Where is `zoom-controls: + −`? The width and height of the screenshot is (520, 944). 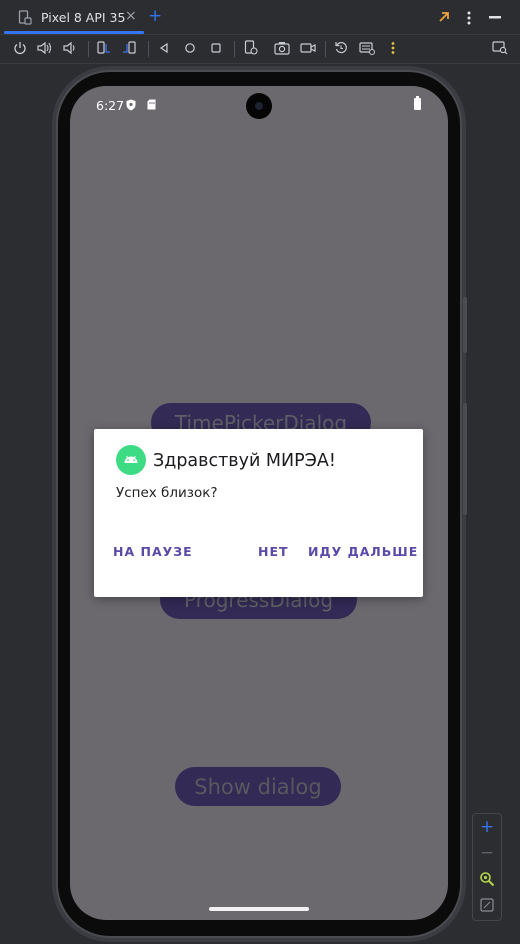 zoom-controls: + − is located at coordinates (487, 867).